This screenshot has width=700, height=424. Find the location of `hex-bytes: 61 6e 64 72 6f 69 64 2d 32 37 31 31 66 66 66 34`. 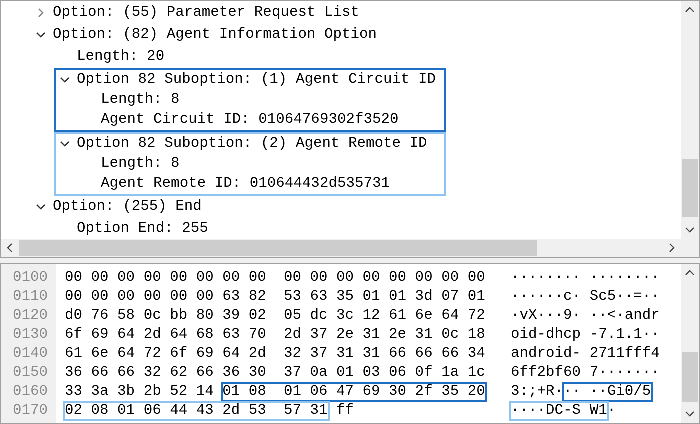

hex-bytes: 61 6e 64 72 6f 69 64 2d 32 37 31 31 66 66 66 34 is located at coordinates (275, 354).